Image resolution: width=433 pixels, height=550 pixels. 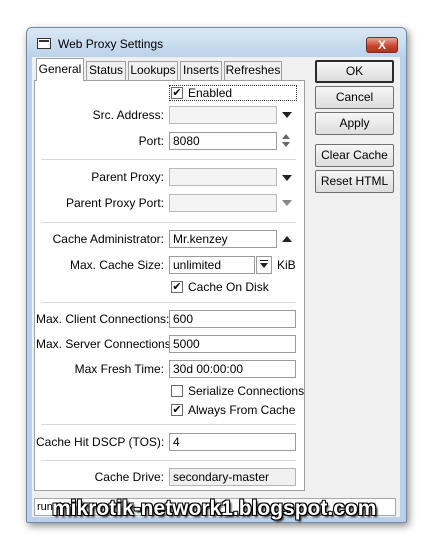 What do you see at coordinates (108, 239) in the screenshot?
I see `cache-administrator-label: Cache Administrator:` at bounding box center [108, 239].